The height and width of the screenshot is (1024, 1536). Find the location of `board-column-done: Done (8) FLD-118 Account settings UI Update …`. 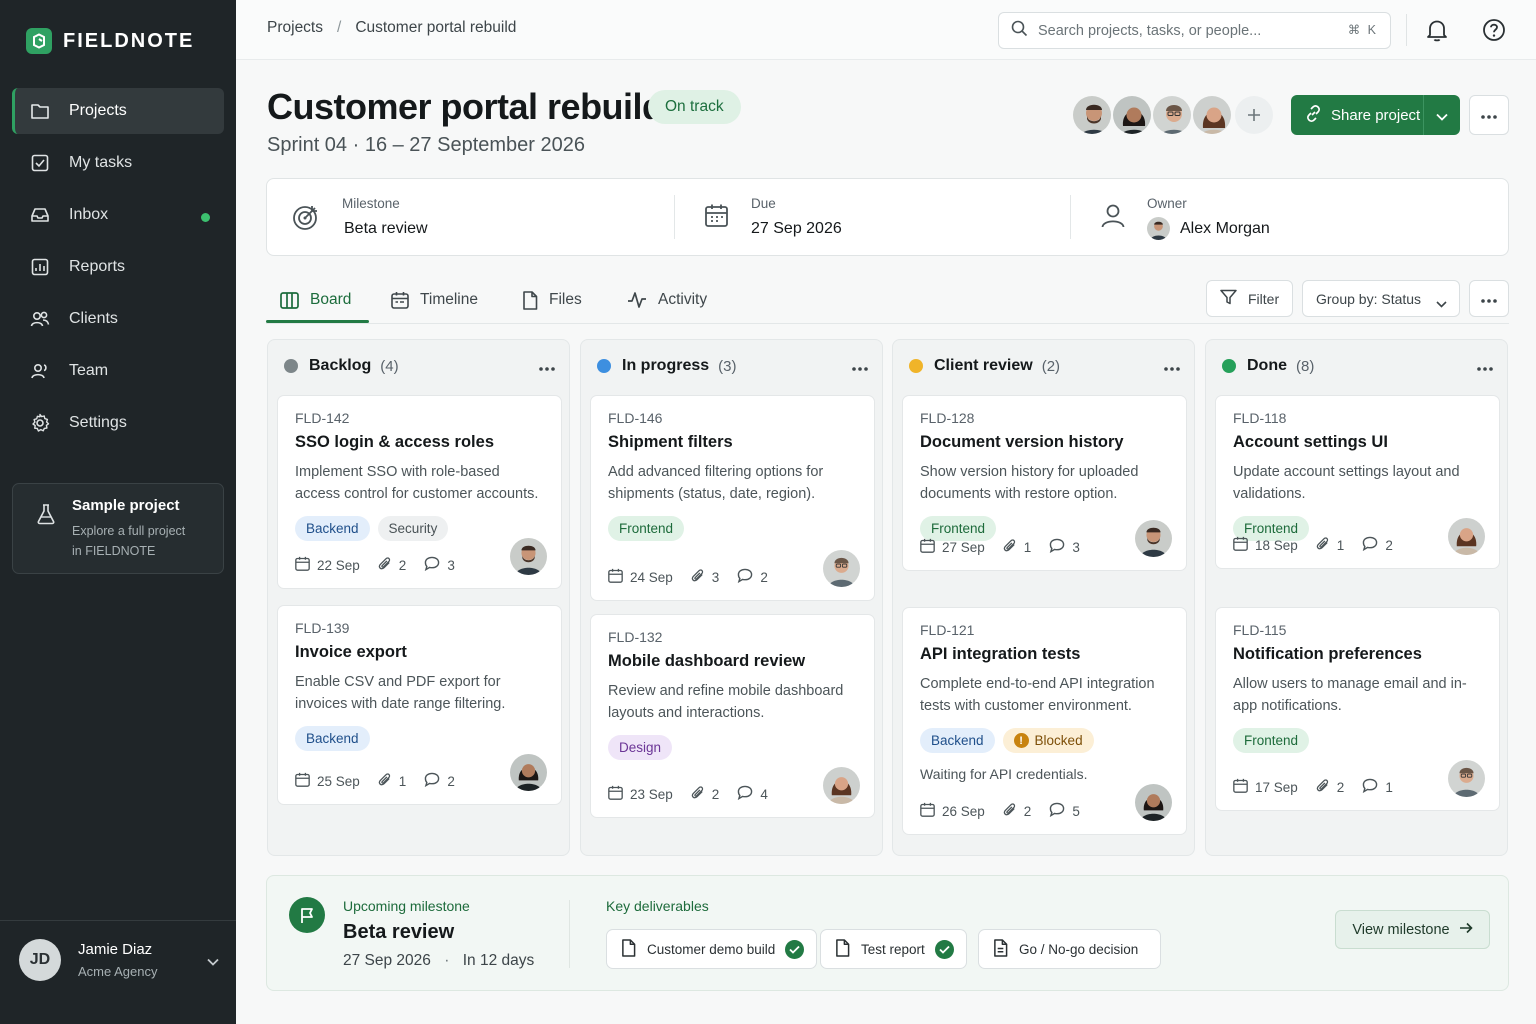

board-column-done: Done (8) FLD-118 Account settings UI Update … is located at coordinates (1356, 597).